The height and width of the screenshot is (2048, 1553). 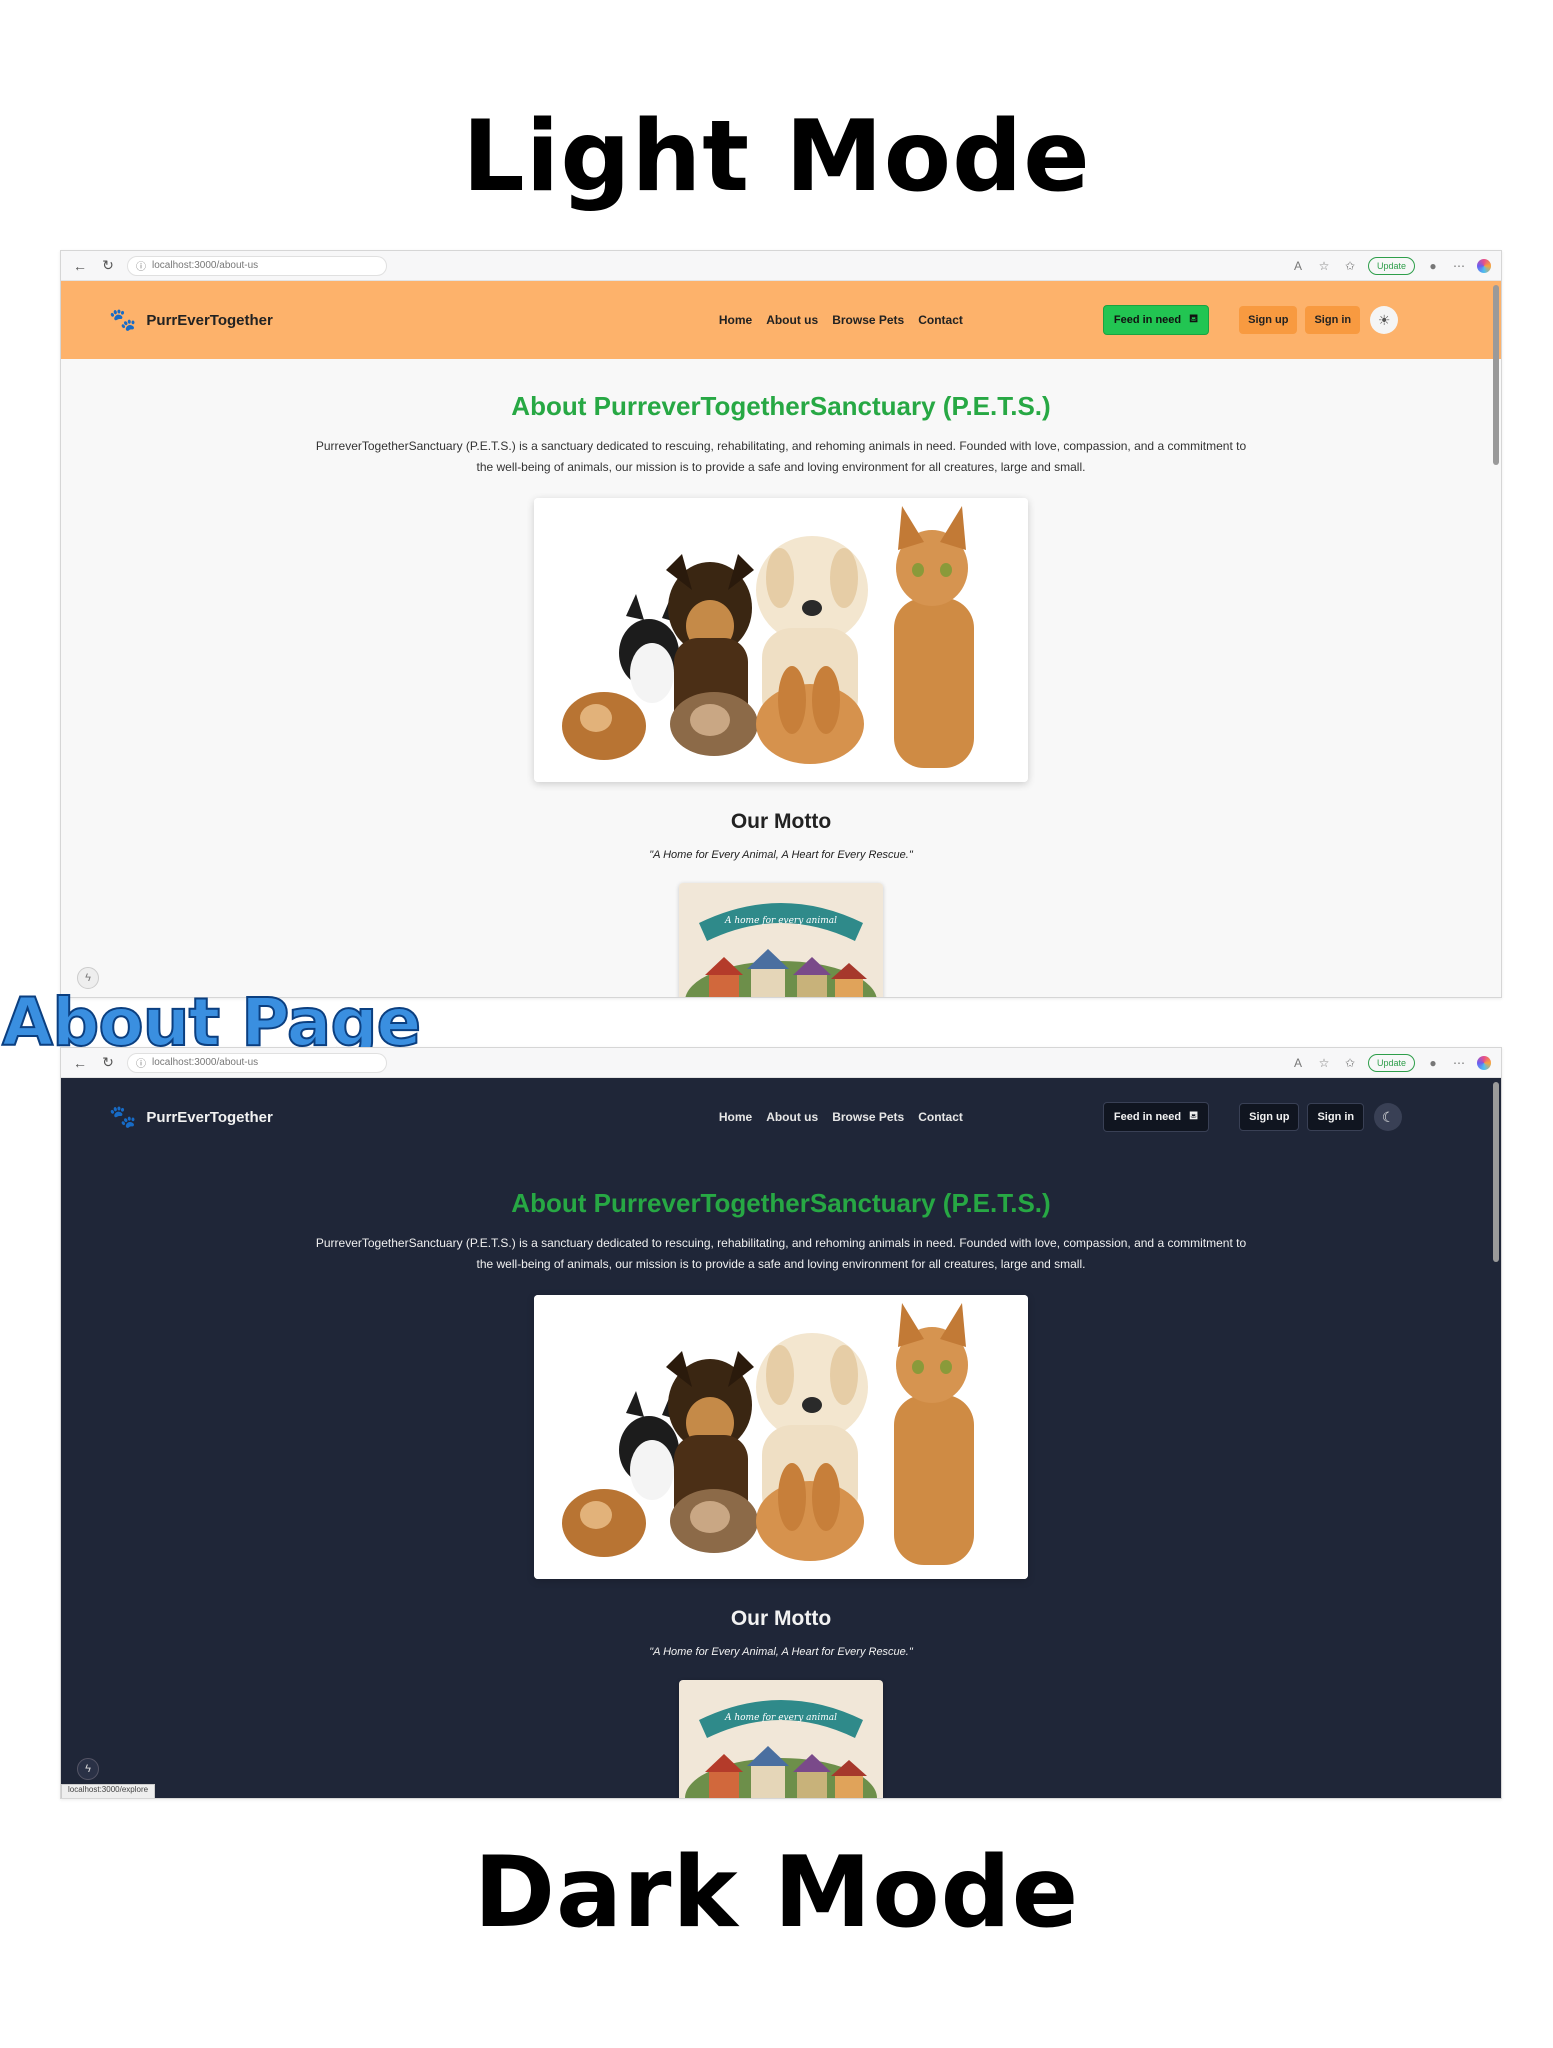 What do you see at coordinates (88, 1769) in the screenshot?
I see `lightning-icon: ϟ` at bounding box center [88, 1769].